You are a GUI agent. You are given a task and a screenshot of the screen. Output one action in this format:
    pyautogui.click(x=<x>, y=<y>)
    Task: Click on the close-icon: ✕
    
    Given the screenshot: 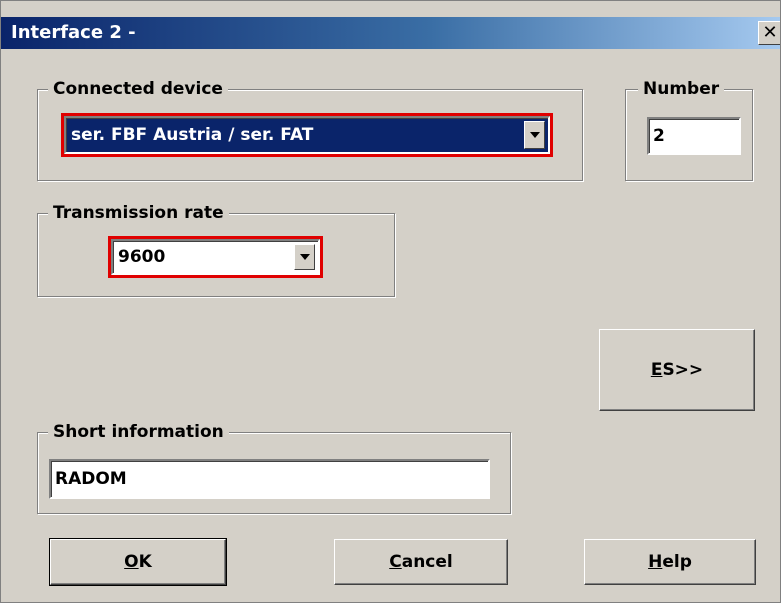 What is the action you would take?
    pyautogui.click(x=770, y=32)
    